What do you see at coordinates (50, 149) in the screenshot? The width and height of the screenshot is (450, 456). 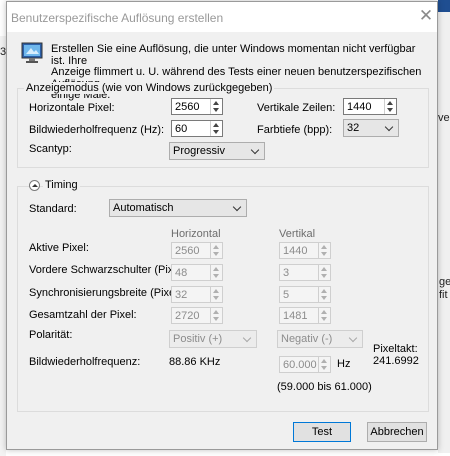 I see `scan-type-label: Scantyp:` at bounding box center [50, 149].